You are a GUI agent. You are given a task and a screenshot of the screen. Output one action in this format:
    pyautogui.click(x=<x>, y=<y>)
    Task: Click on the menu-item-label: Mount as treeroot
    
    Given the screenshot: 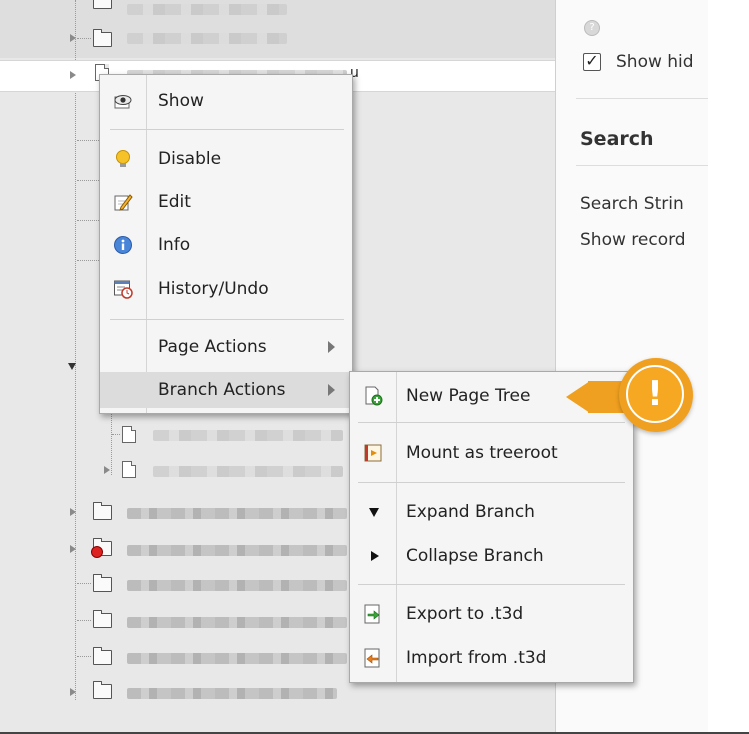 What is the action you would take?
    pyautogui.click(x=482, y=453)
    